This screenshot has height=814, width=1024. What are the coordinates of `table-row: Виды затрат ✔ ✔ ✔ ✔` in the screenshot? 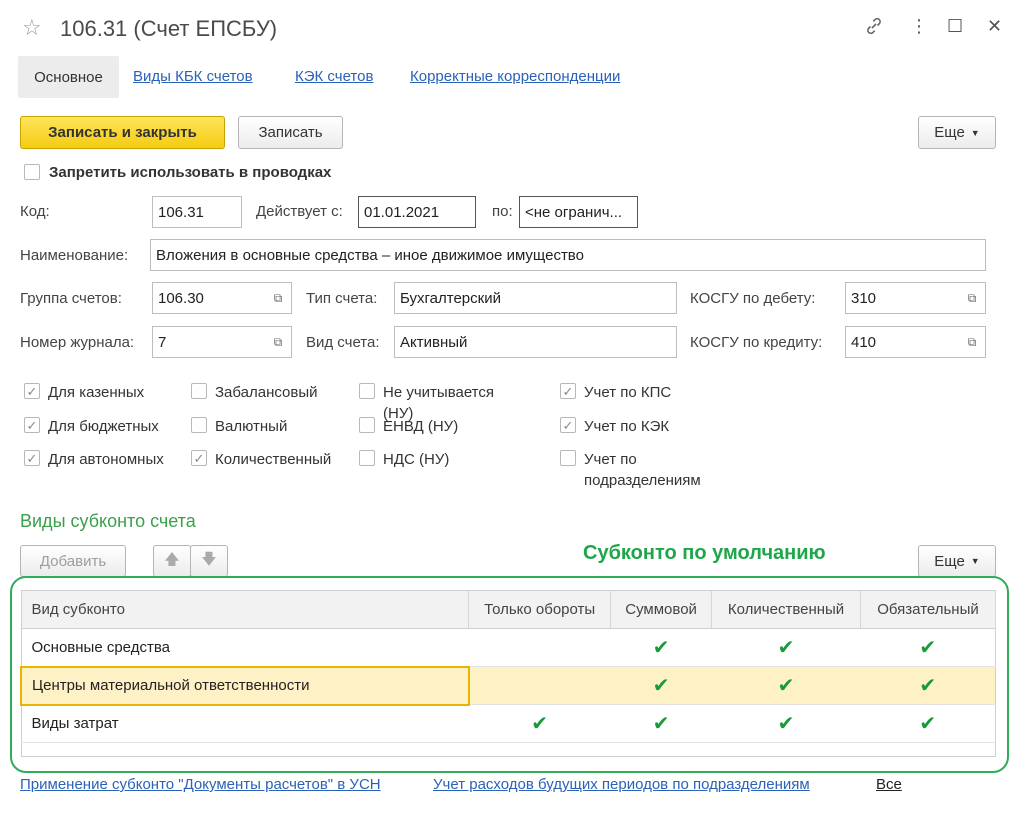 It's located at (508, 723).